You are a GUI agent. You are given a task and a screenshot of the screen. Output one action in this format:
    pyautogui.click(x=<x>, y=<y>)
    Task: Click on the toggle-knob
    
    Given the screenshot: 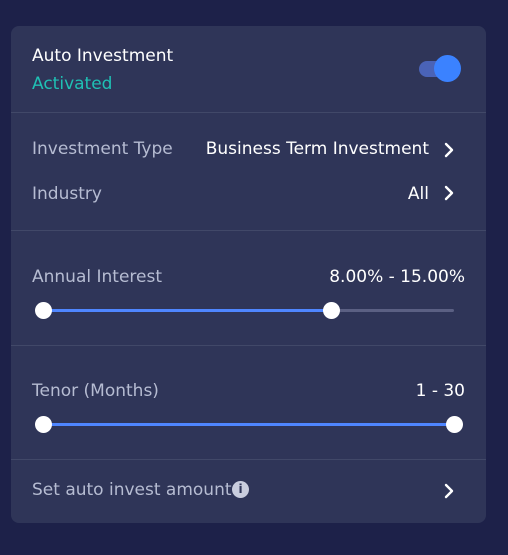 What is the action you would take?
    pyautogui.click(x=447, y=68)
    